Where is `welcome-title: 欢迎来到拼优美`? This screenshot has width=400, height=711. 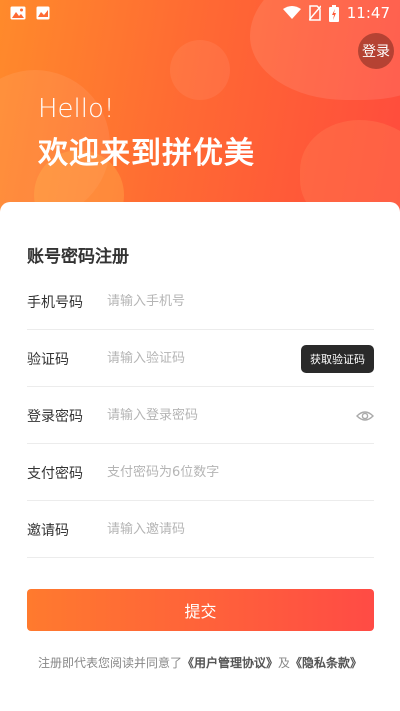
welcome-title: 欢迎来到拼优美 is located at coordinates (146, 153).